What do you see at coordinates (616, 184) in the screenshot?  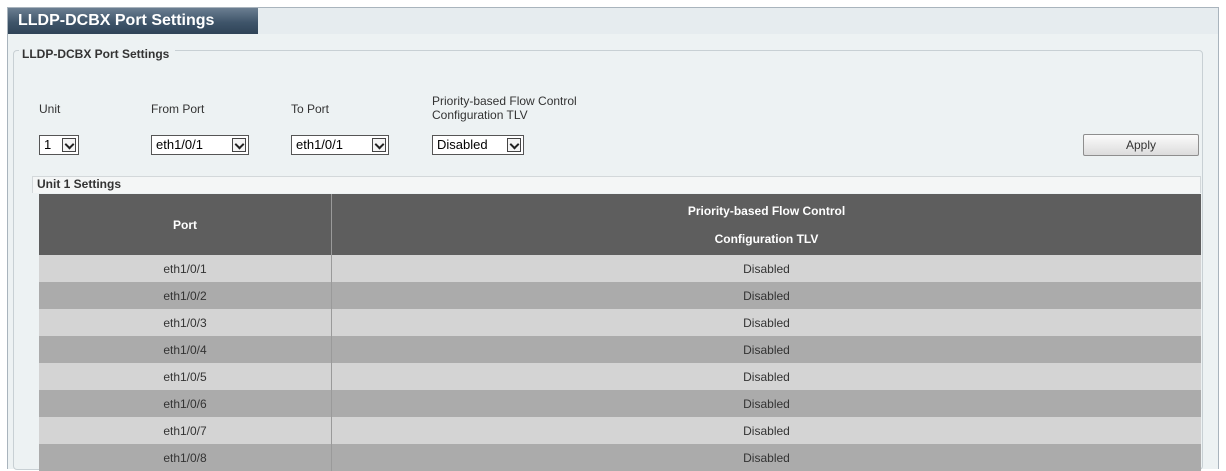 I see `unit-settings-caption: Unit 1 Settings` at bounding box center [616, 184].